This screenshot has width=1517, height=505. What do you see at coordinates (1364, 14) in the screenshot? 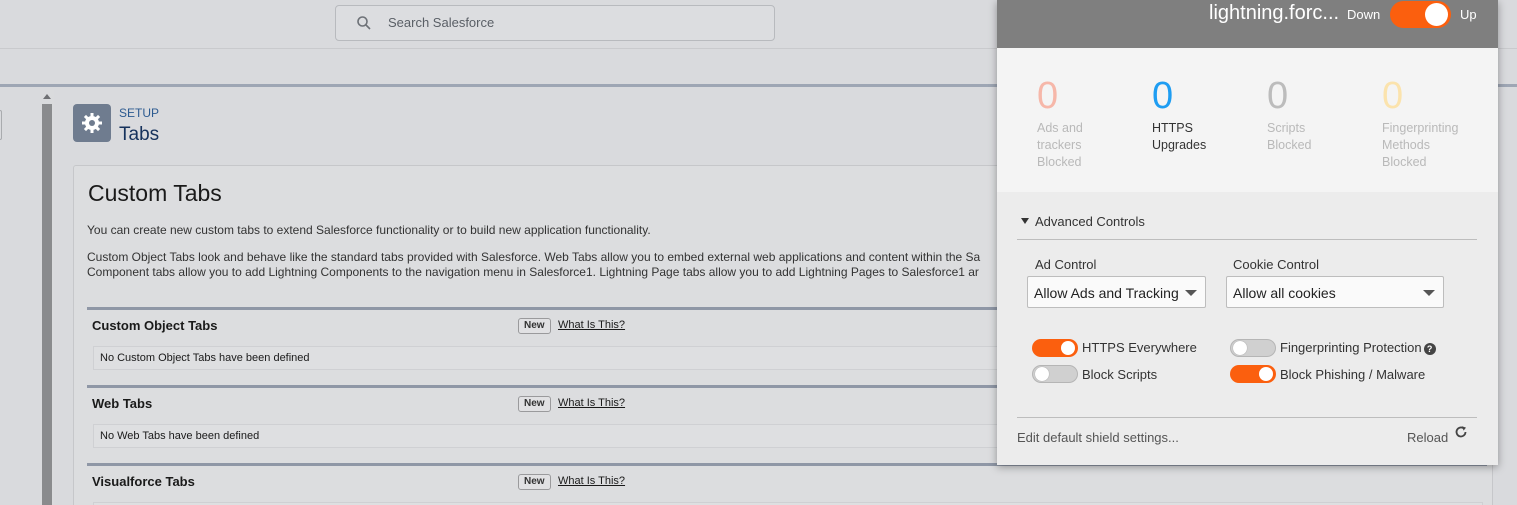
I see `shields-down-label: Down` at bounding box center [1364, 14].